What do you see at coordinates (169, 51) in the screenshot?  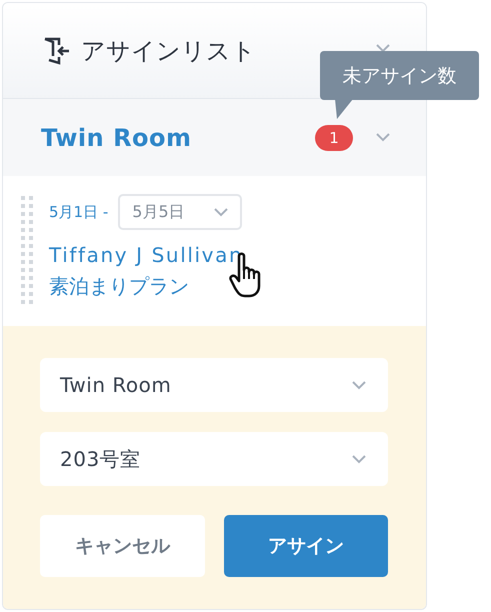 I see `panel-title: アサインリスト` at bounding box center [169, 51].